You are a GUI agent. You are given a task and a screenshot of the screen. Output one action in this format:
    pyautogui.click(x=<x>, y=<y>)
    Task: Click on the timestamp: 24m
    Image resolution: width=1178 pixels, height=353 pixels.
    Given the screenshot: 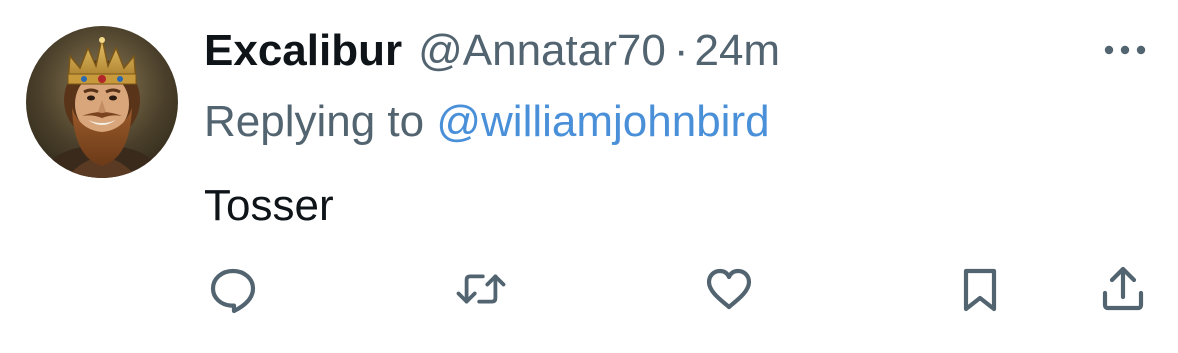 What is the action you would take?
    pyautogui.click(x=737, y=51)
    